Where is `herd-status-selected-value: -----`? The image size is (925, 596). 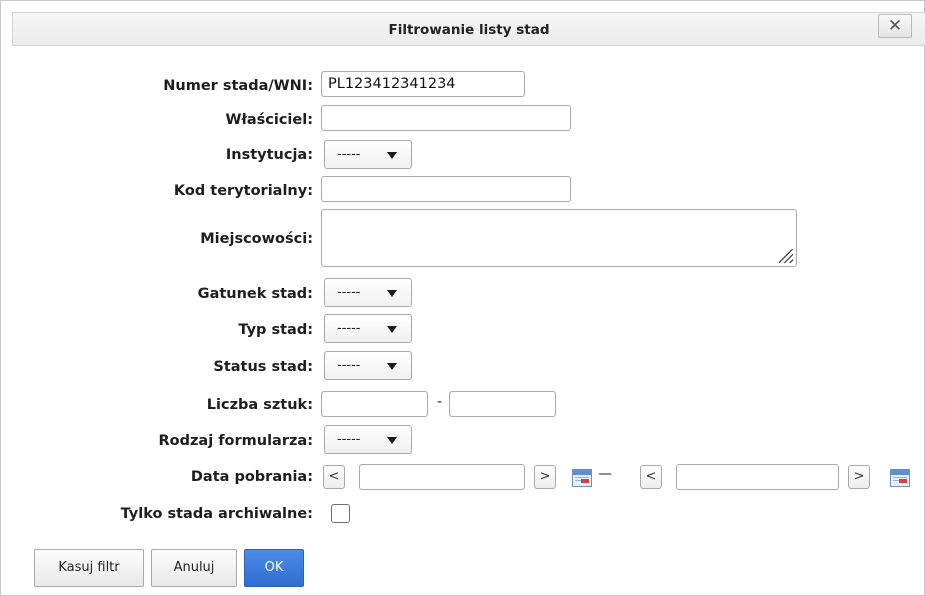 herd-status-selected-value: ----- is located at coordinates (349, 365).